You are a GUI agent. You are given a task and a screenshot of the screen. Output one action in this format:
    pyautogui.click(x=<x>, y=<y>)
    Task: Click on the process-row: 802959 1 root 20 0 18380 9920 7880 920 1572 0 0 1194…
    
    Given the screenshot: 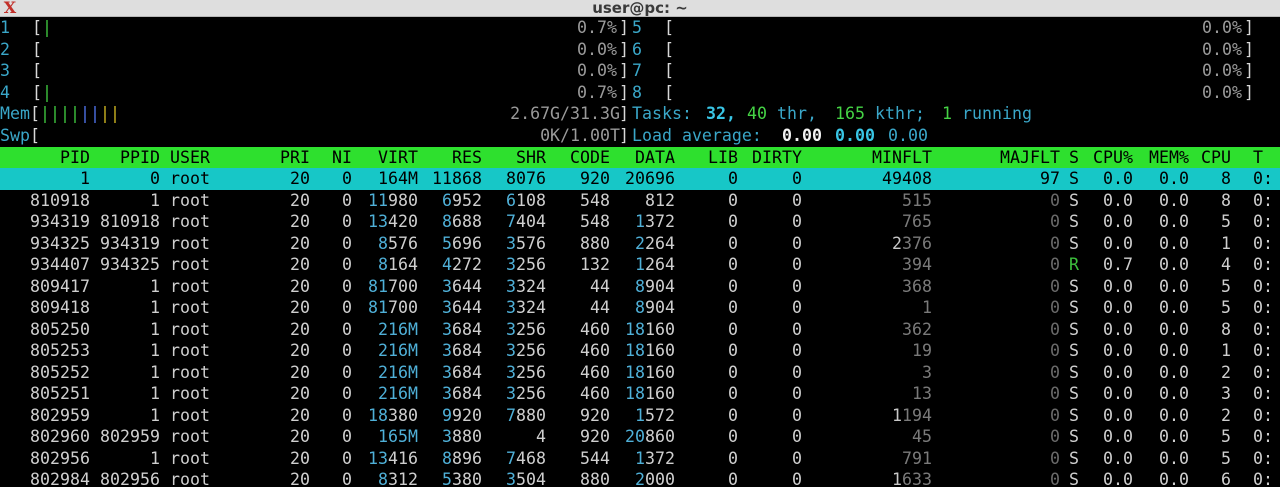 What is the action you would take?
    pyautogui.click(x=640, y=416)
    